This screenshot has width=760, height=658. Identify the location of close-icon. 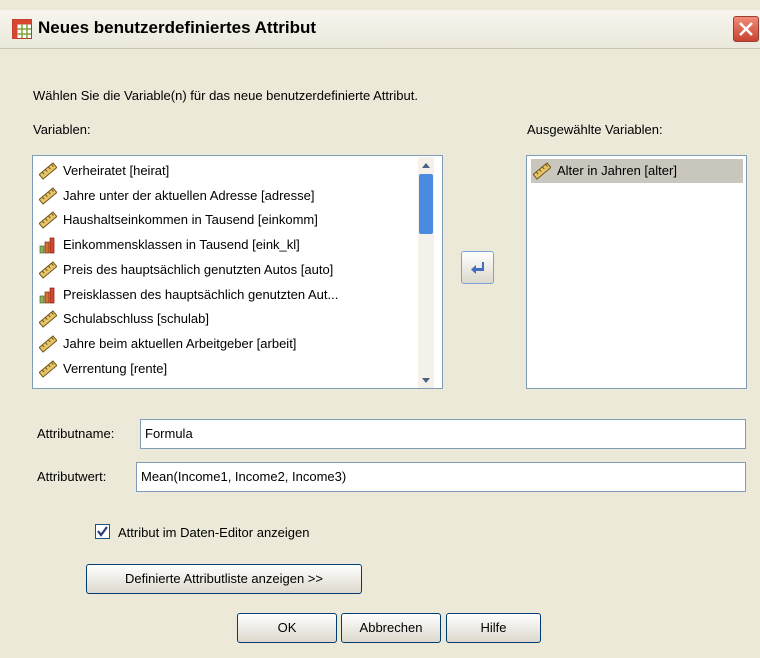
(746, 29).